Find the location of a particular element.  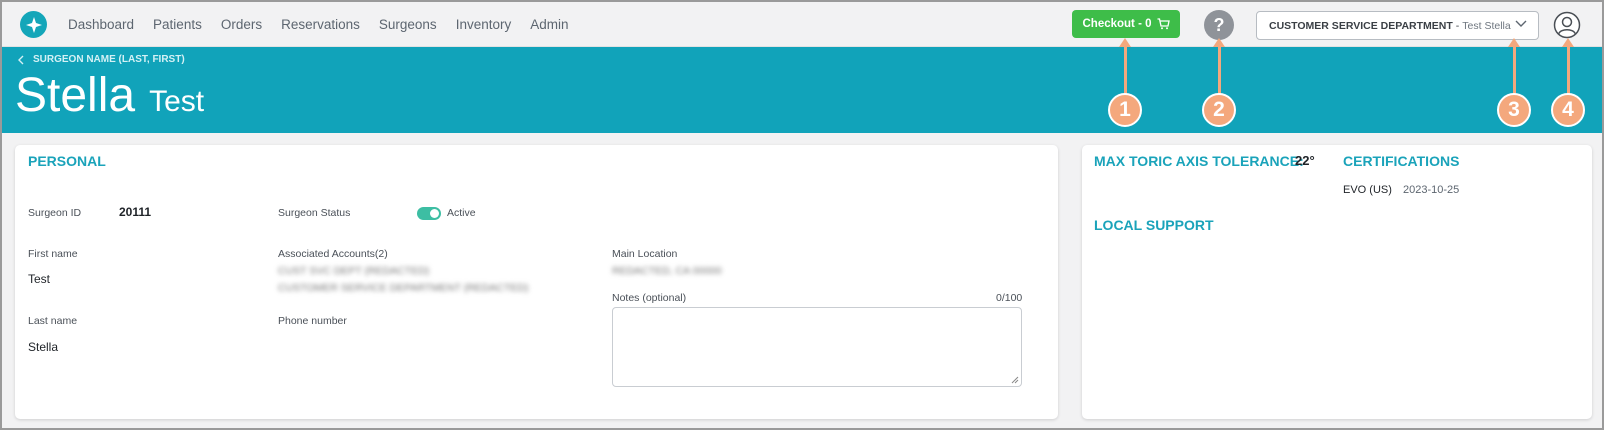

first-name-value: Test is located at coordinates (39, 279).